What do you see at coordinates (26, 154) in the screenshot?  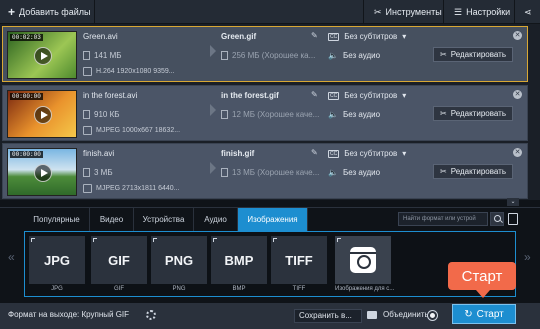 I see `timecode: 00:00:00` at bounding box center [26, 154].